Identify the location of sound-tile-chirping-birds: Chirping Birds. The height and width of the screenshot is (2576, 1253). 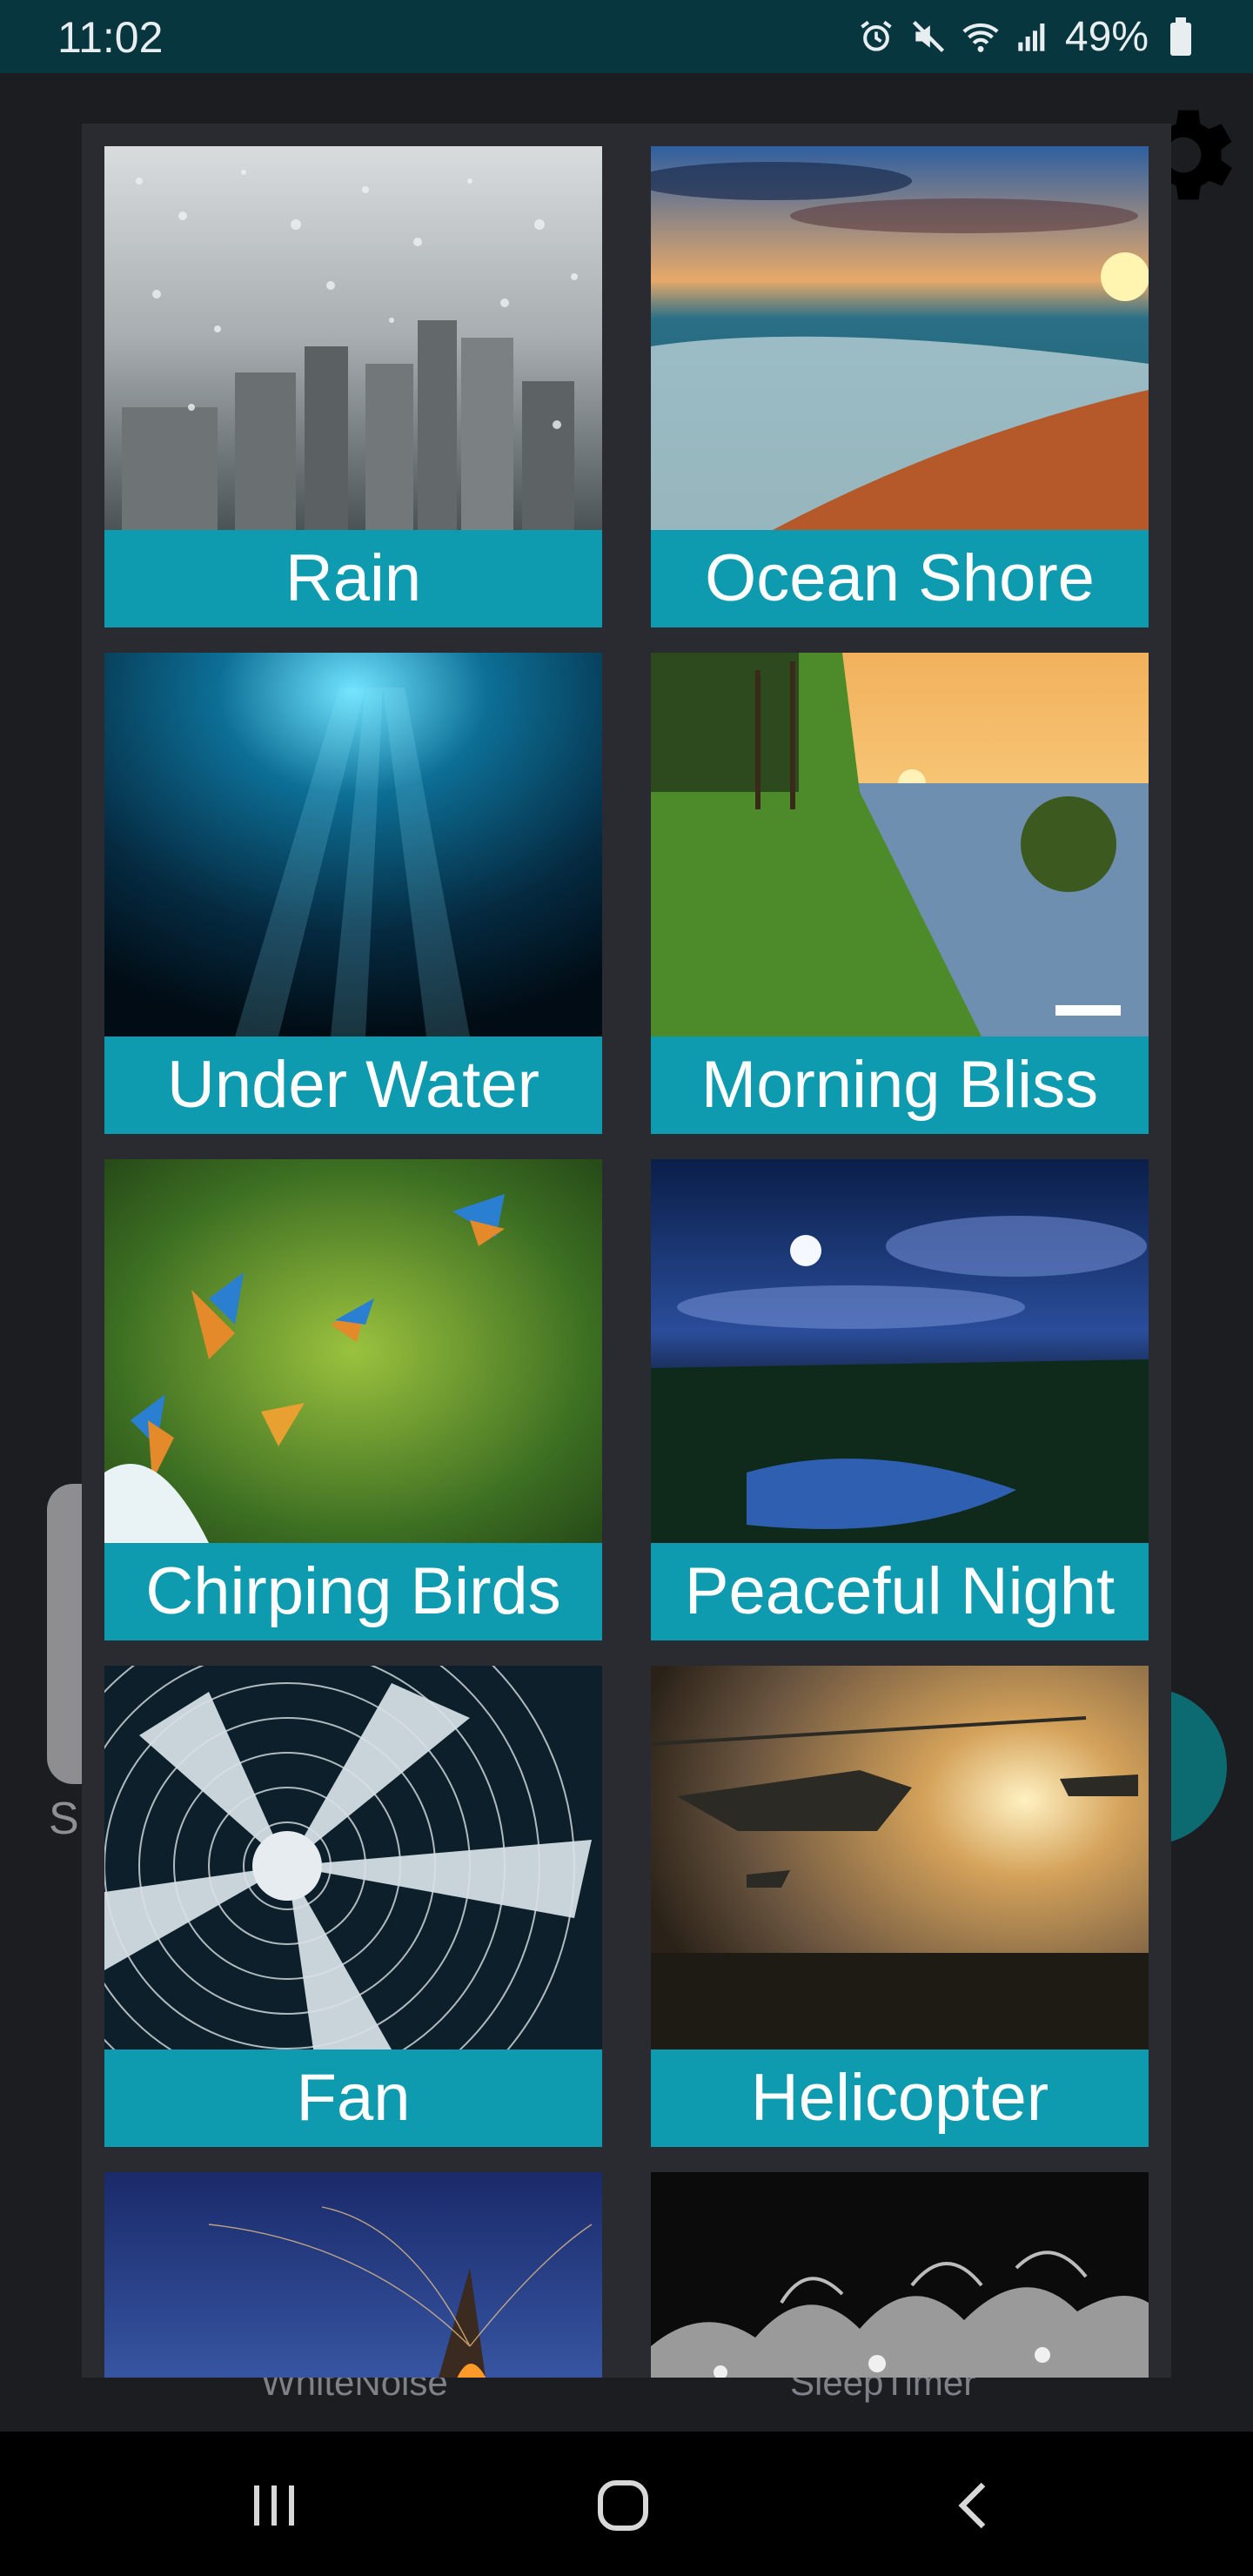
(353, 1399).